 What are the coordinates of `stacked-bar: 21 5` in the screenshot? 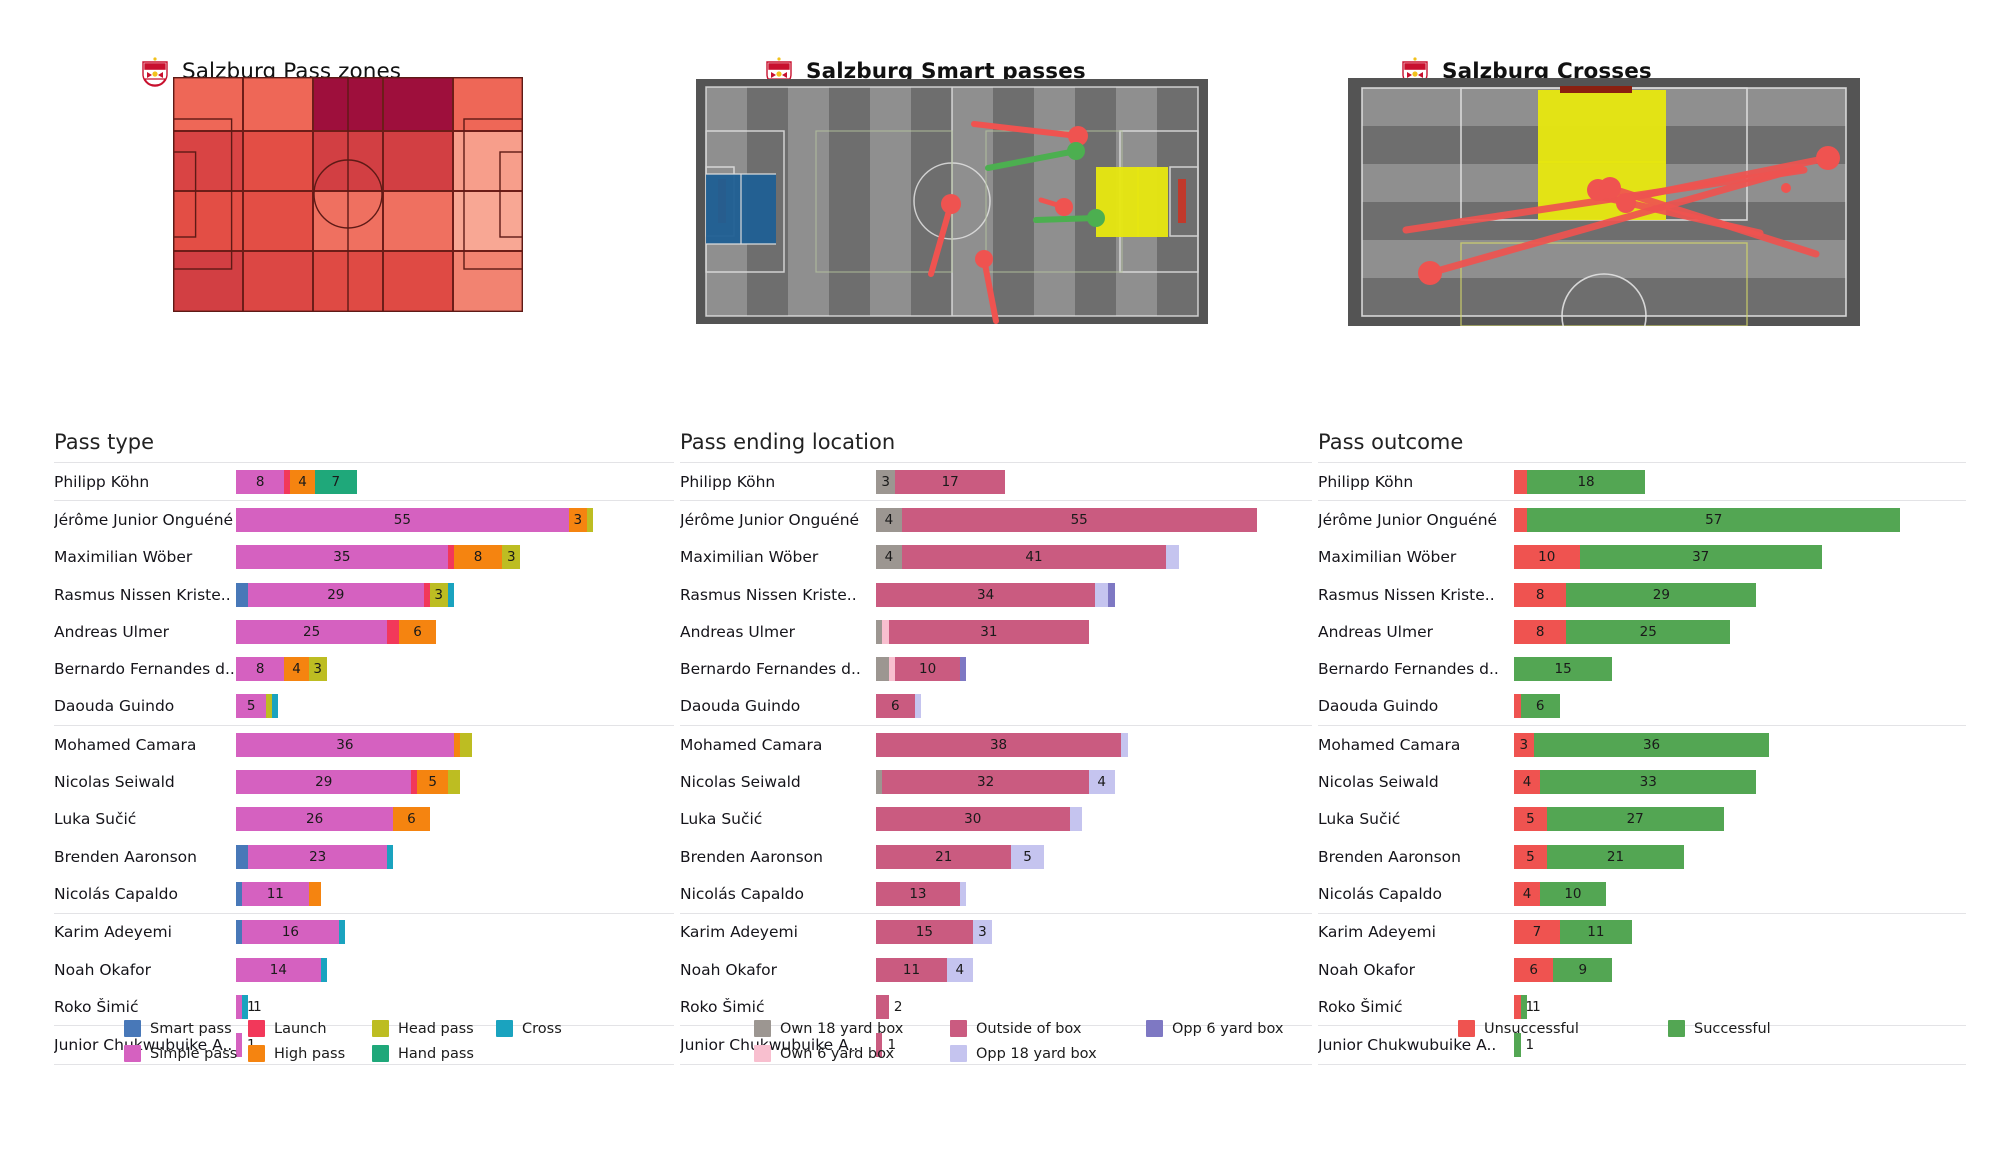 It's located at (1094, 856).